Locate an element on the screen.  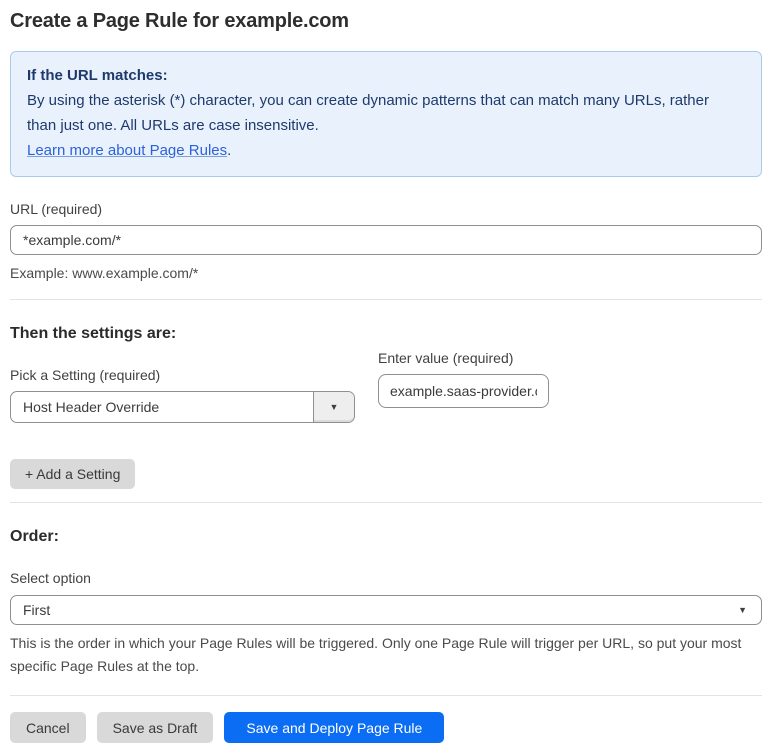
add-setting-button: + Add a Setting is located at coordinates (73, 474).